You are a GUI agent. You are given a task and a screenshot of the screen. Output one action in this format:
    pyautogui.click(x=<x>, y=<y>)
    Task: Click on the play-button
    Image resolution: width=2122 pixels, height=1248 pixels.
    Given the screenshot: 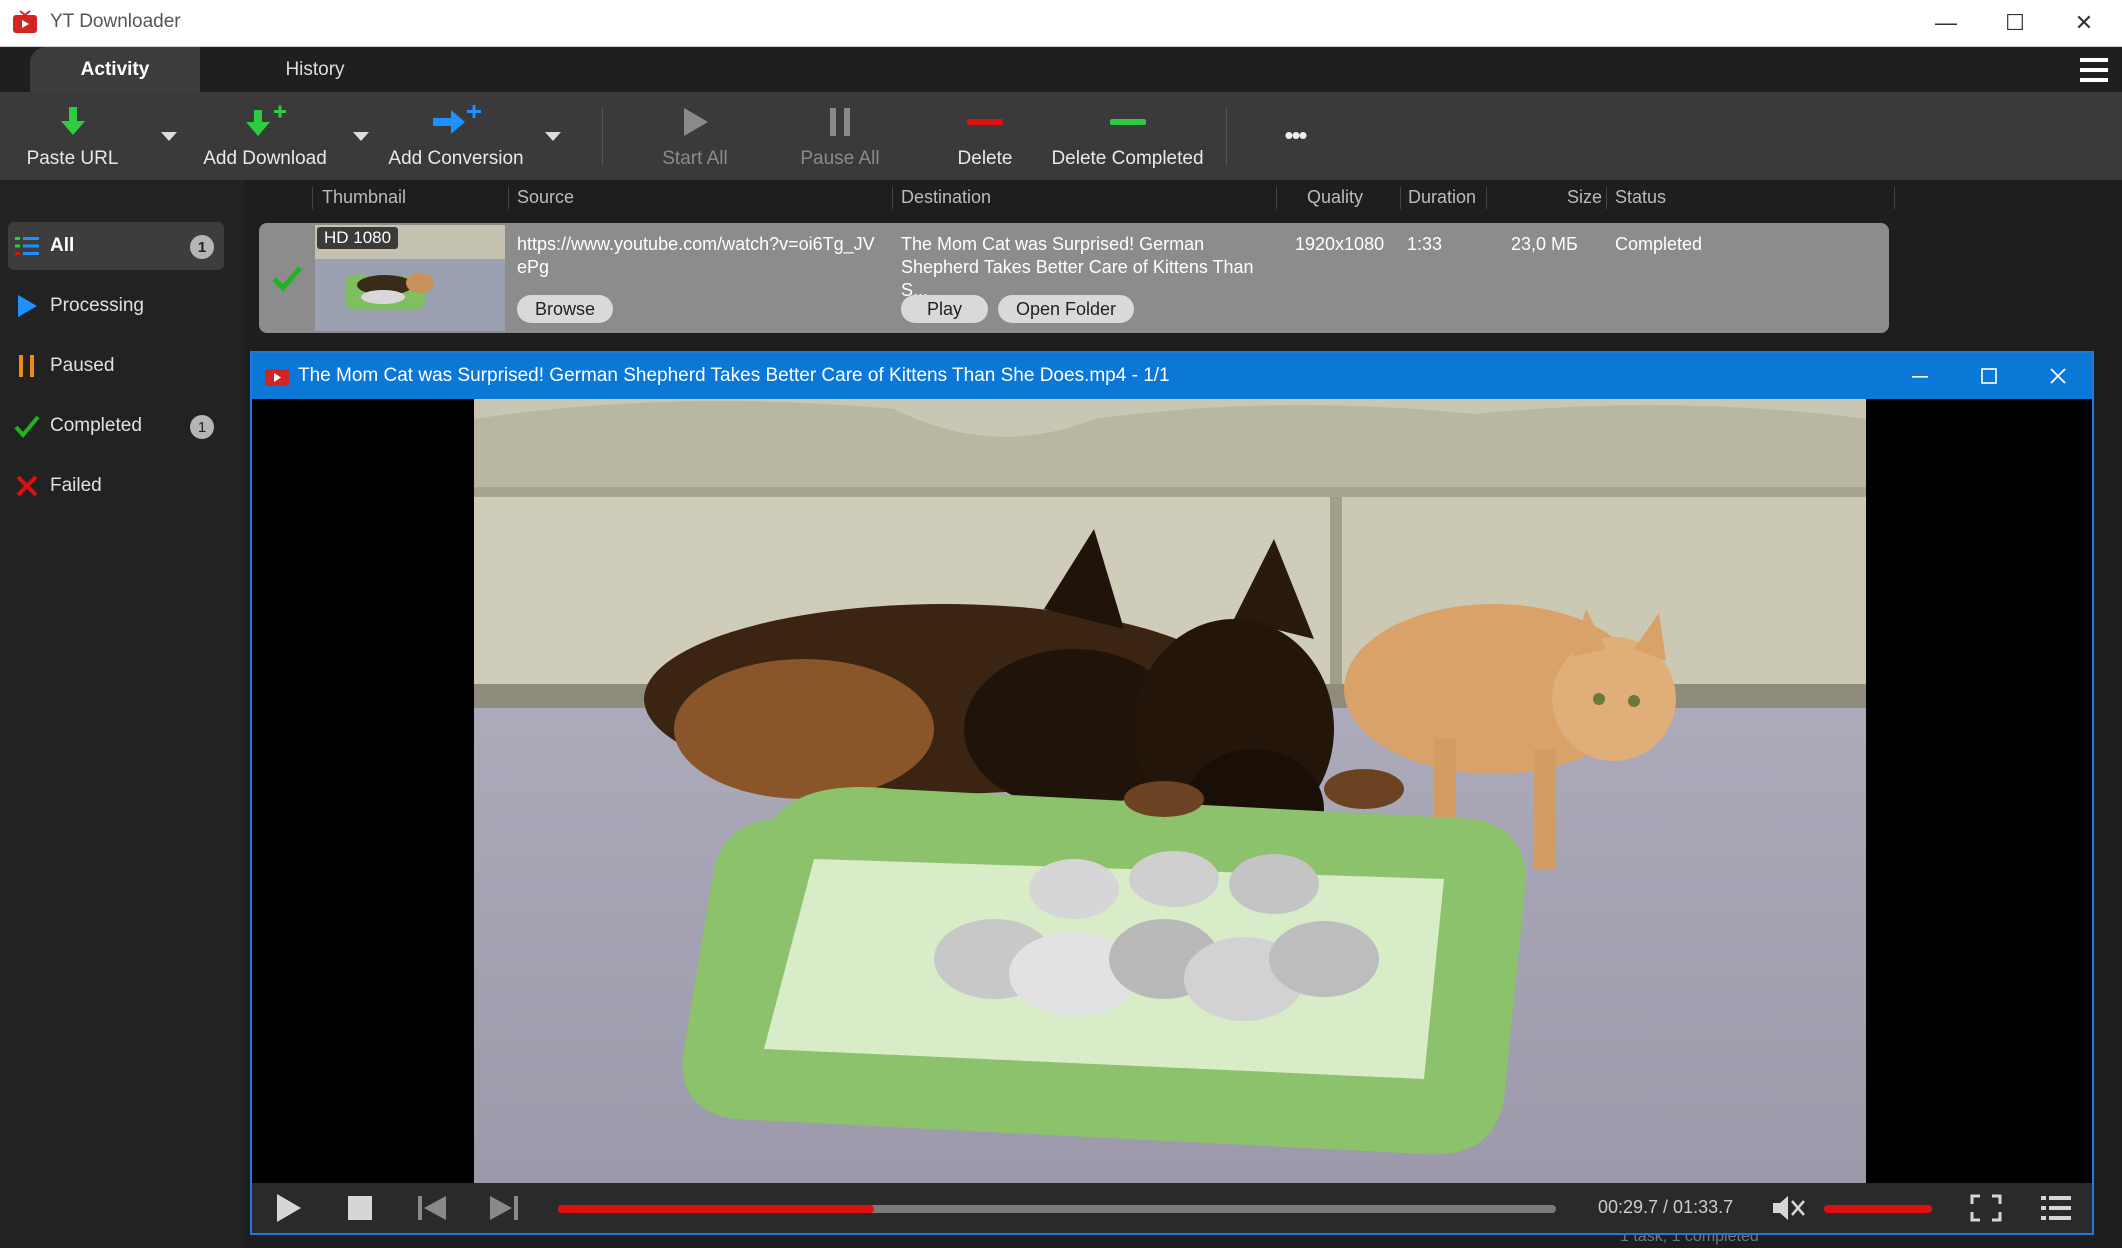 What is the action you would take?
    pyautogui.click(x=288, y=1208)
    